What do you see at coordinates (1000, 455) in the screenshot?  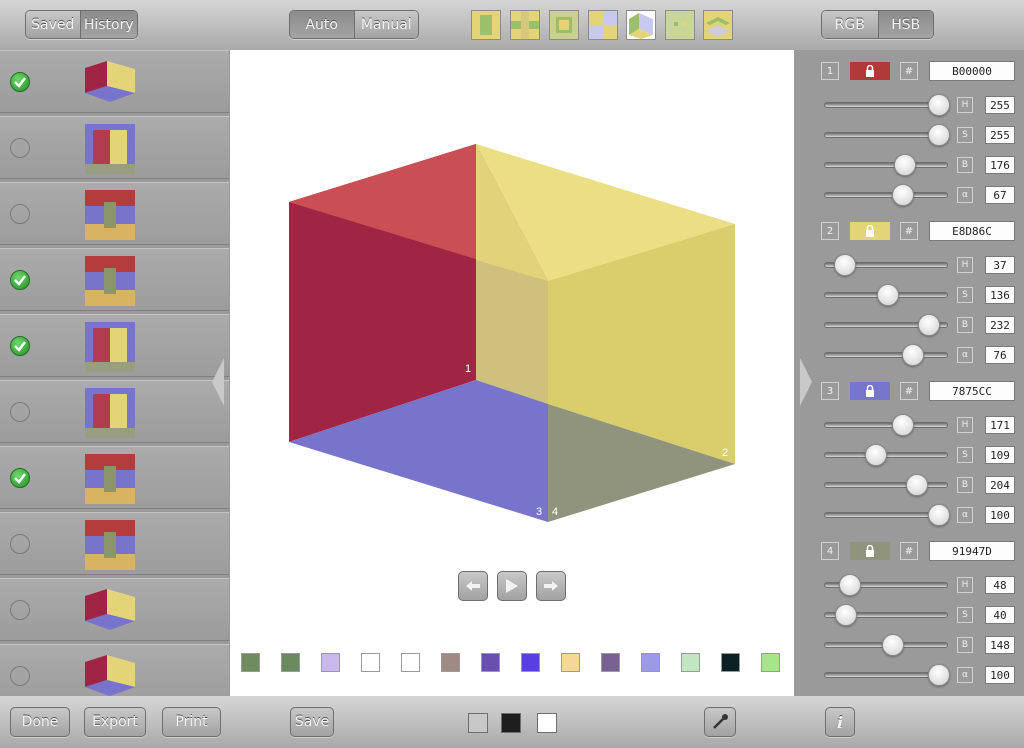 I see `channel-value-s: 109` at bounding box center [1000, 455].